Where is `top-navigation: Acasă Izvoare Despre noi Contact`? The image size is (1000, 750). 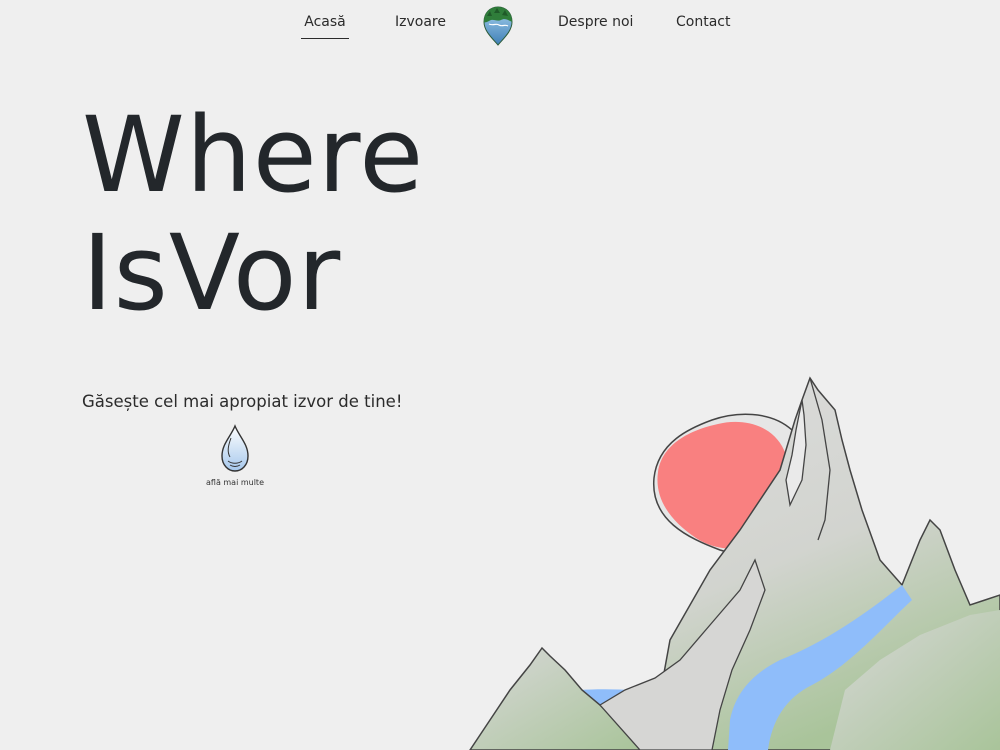 top-navigation: Acasă Izvoare Despre noi Contact is located at coordinates (500, 24).